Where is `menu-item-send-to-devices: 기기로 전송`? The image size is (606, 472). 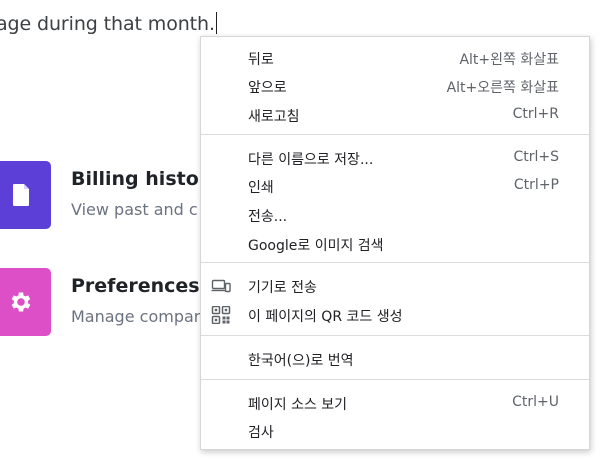
menu-item-send-to-devices: 기기로 전송 is located at coordinates (395, 286).